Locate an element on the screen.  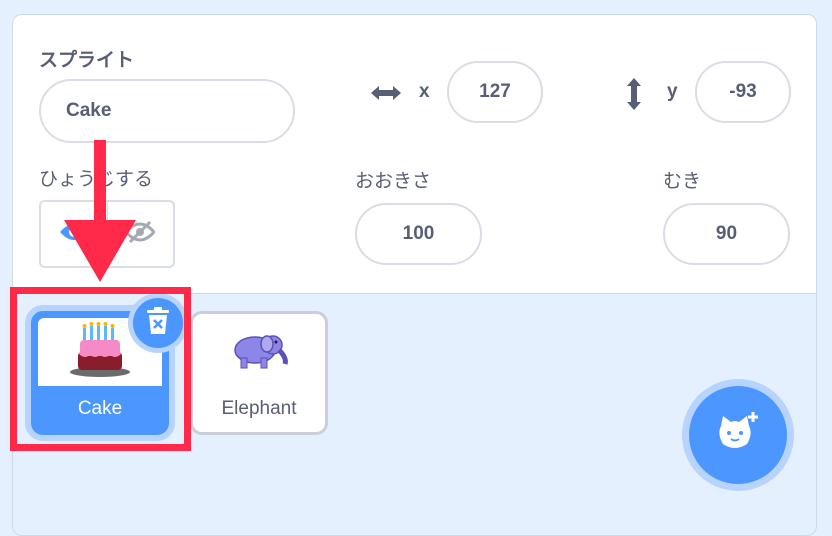
highlight-box is located at coordinates (100, 369).